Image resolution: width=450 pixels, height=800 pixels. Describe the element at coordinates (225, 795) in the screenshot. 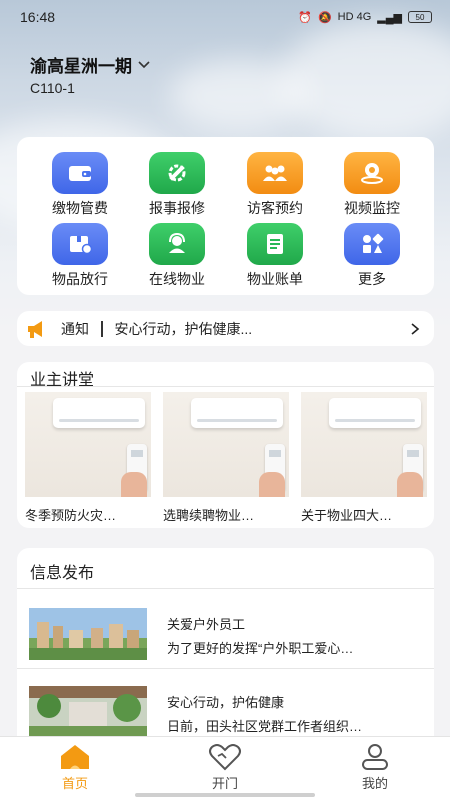

I see `home-indicator` at that location.